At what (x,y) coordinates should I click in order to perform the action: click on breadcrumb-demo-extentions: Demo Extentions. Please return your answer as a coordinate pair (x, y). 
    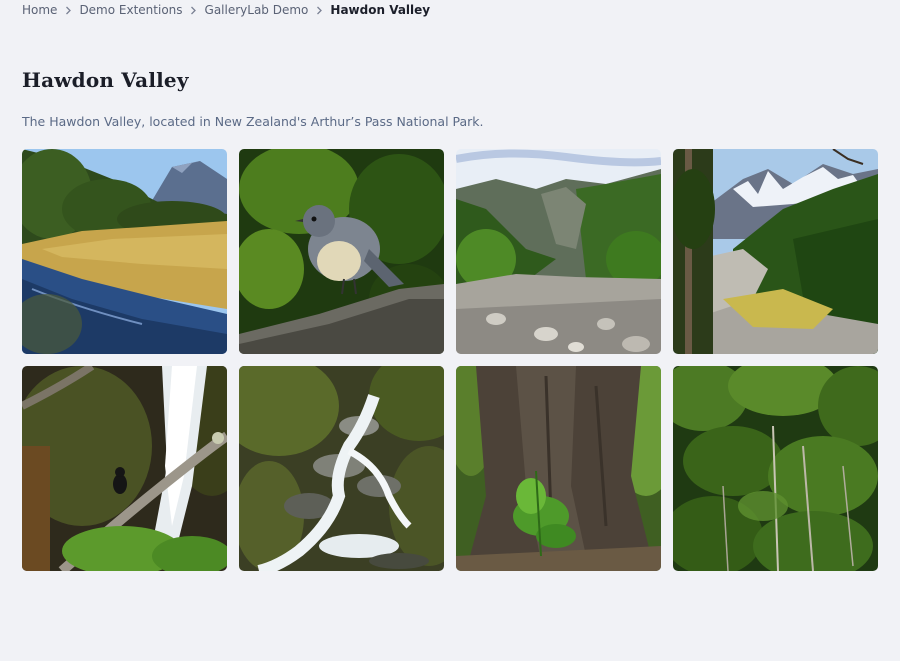
    Looking at the image, I should click on (130, 10).